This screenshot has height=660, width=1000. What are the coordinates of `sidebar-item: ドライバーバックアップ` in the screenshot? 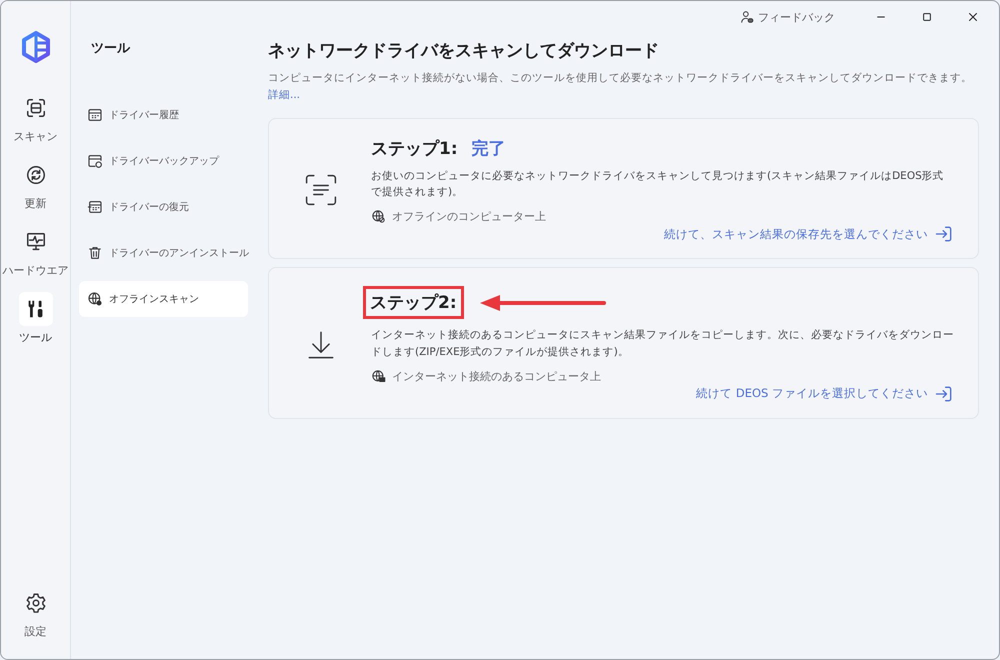 It's located at (163, 161).